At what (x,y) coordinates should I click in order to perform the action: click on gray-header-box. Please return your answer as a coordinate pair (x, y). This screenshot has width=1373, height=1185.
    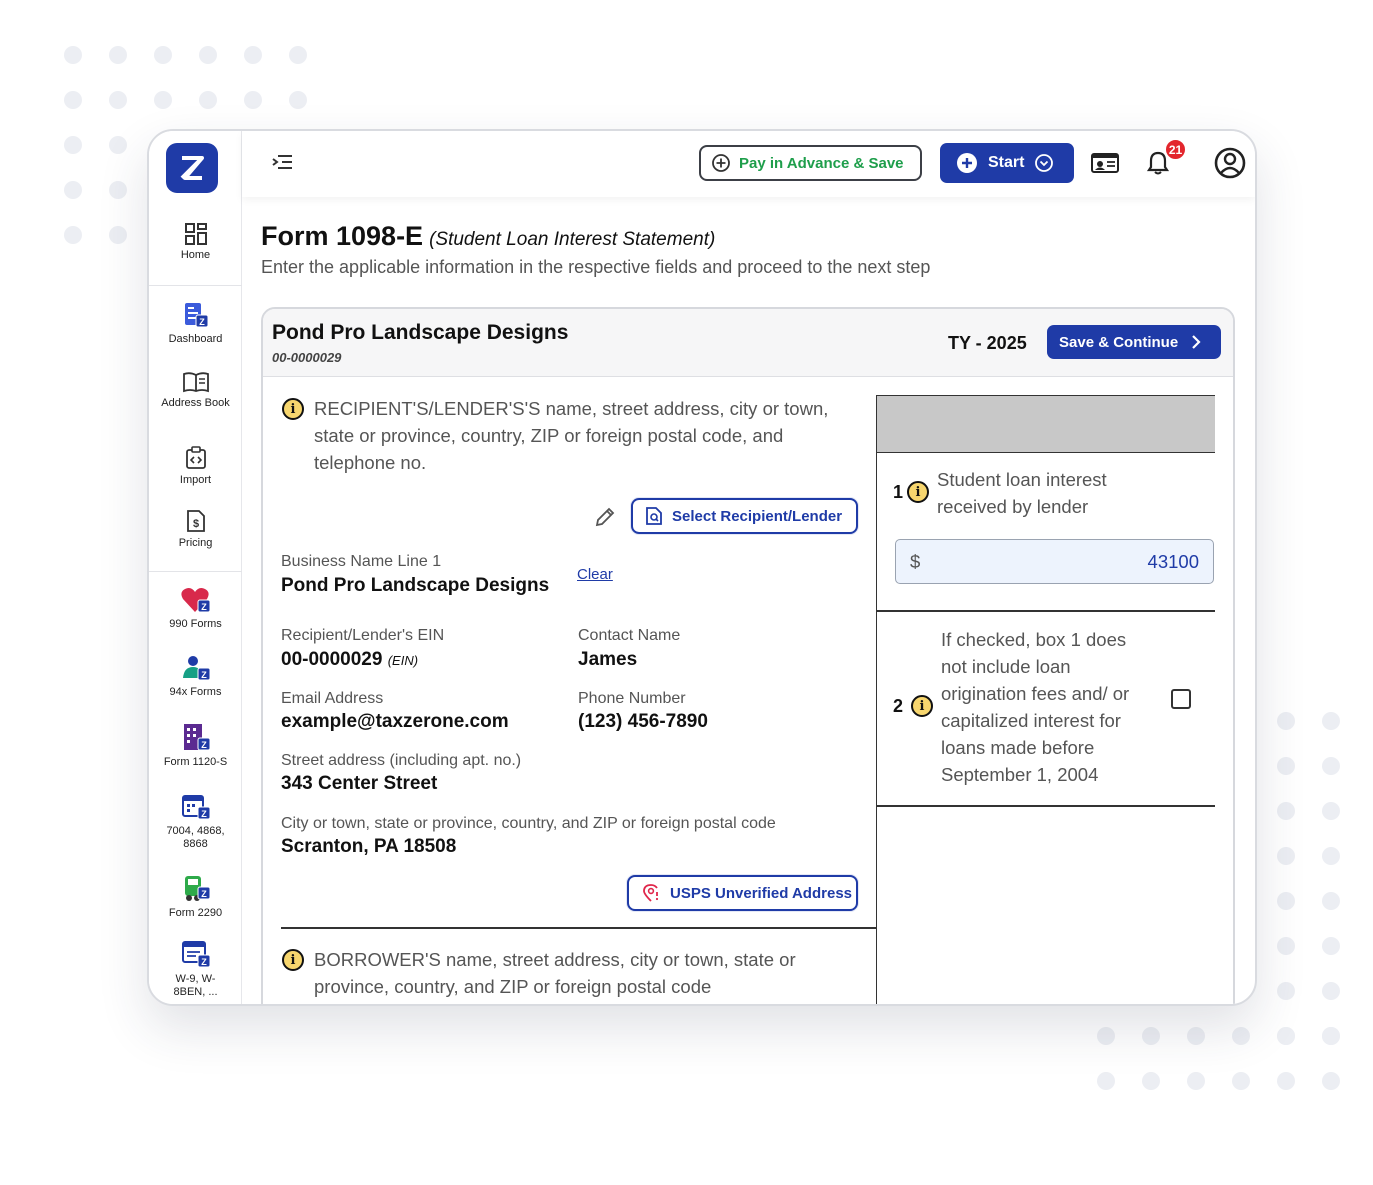
    Looking at the image, I should click on (1046, 424).